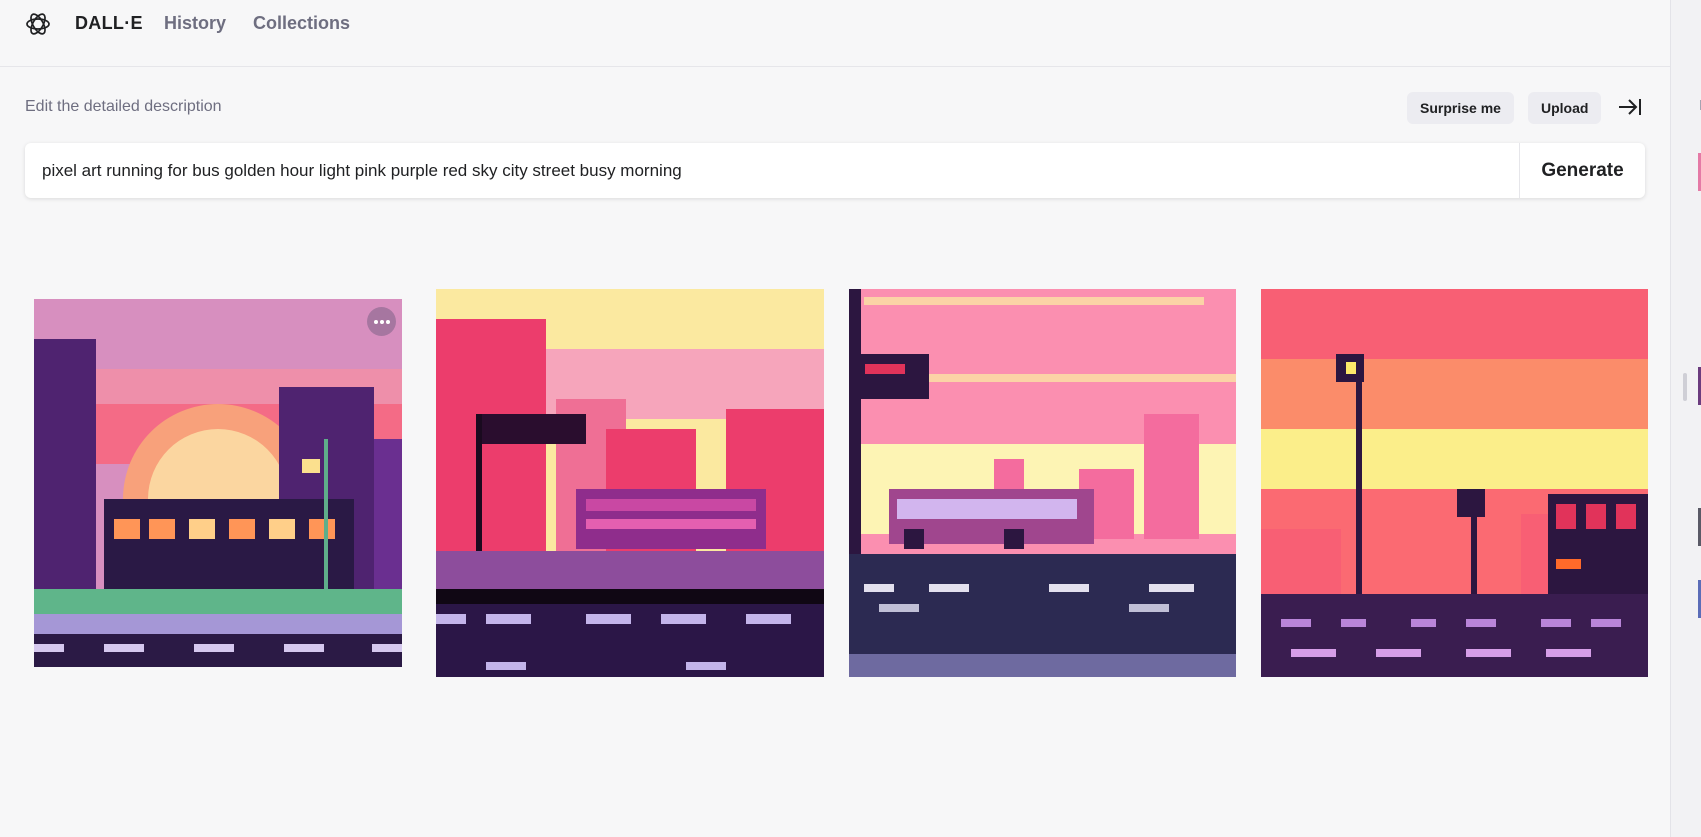 Image resolution: width=1701 pixels, height=837 pixels. I want to click on nav-history: History, so click(195, 23).